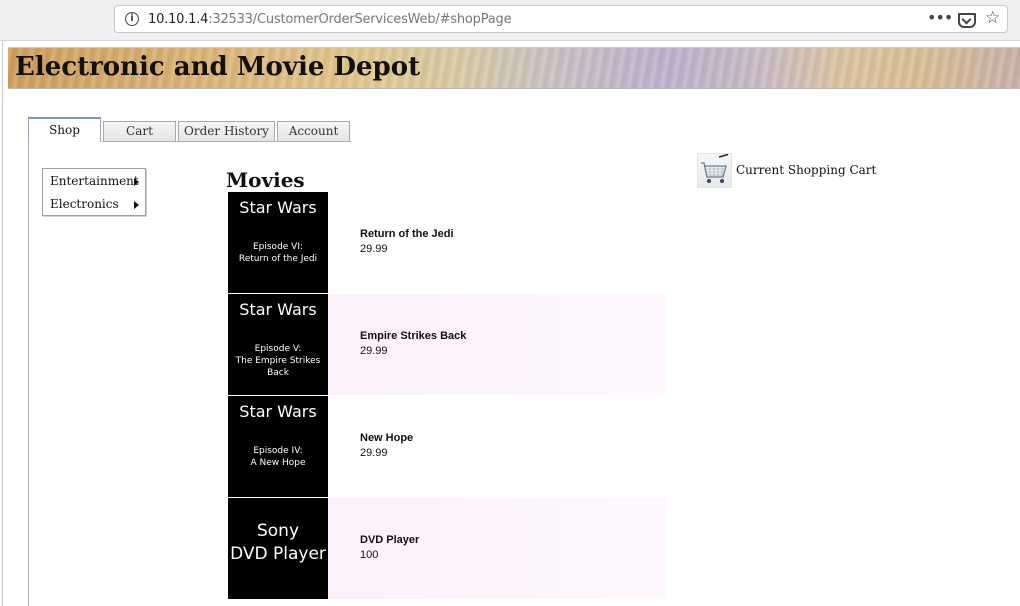 This screenshot has height=606, width=1020. I want to click on thumb-subtitle: Episode VI: Return of the Jedi, so click(278, 253).